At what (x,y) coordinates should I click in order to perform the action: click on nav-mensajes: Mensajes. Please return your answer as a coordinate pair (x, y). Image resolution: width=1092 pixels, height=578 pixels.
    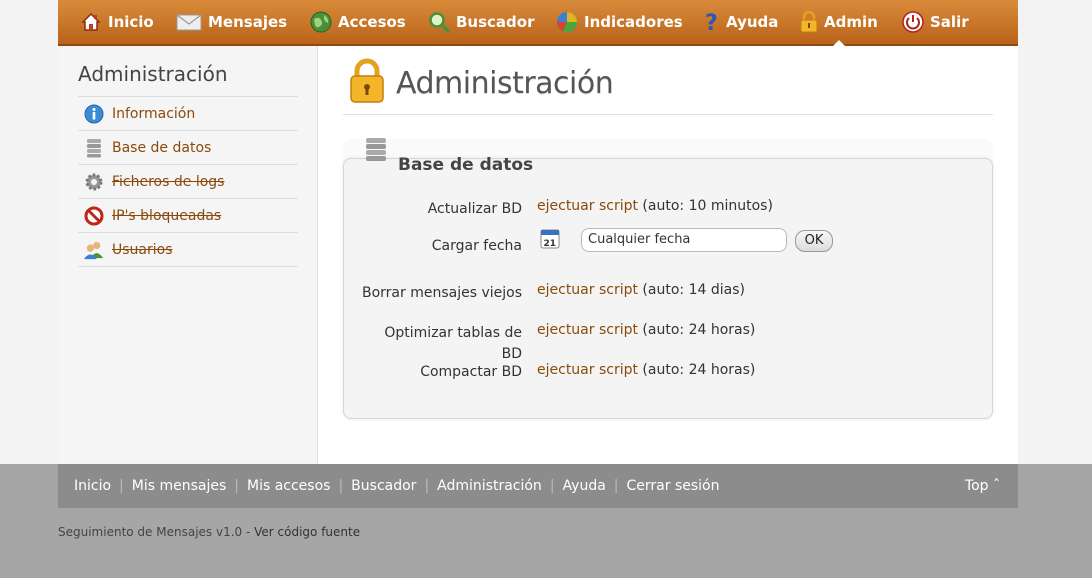
    Looking at the image, I should click on (231, 22).